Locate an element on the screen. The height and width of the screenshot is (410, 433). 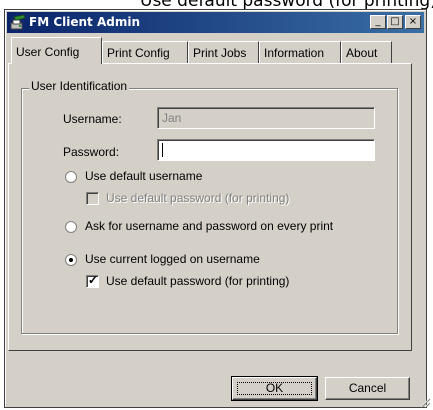
window-title: FM Client Admin is located at coordinates (84, 22).